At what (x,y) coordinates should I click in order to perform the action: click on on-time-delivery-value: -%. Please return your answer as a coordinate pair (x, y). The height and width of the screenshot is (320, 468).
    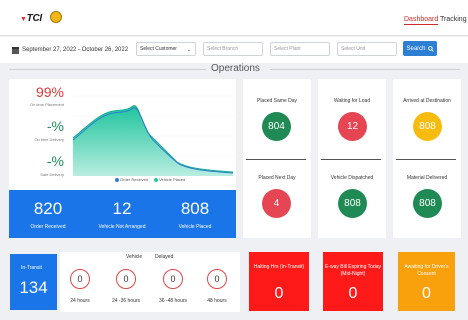
    Looking at the image, I should click on (55, 126).